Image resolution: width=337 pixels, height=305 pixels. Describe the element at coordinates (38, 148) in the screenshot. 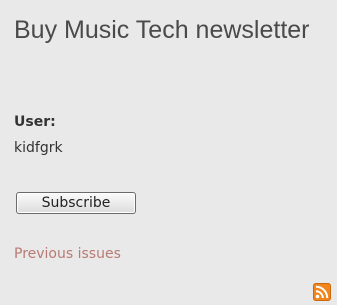

I see `user-name: kidfgrk` at that location.